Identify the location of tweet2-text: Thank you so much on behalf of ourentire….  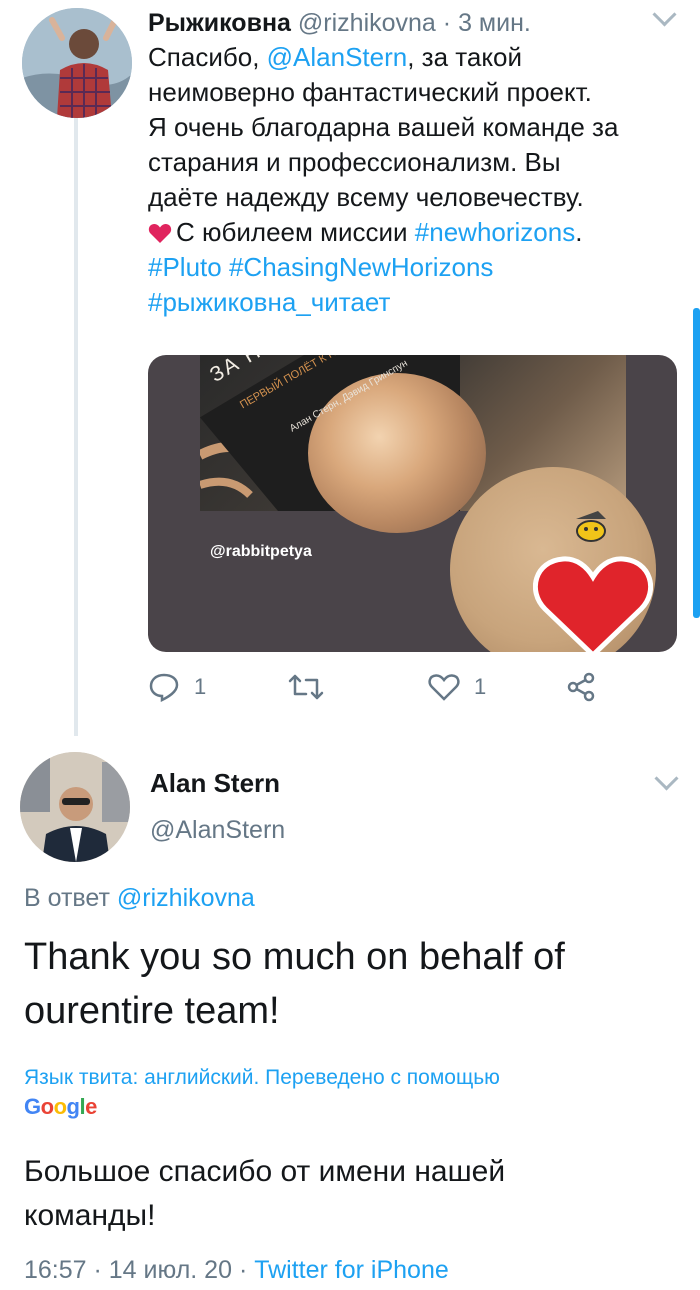
(349, 984).